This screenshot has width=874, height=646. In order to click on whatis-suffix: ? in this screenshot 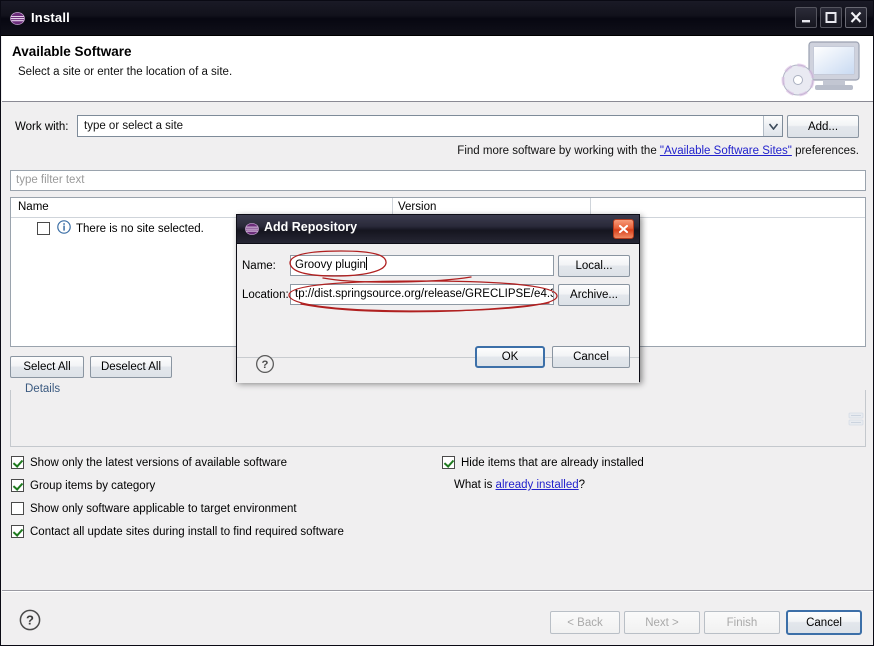, I will do `click(582, 485)`.